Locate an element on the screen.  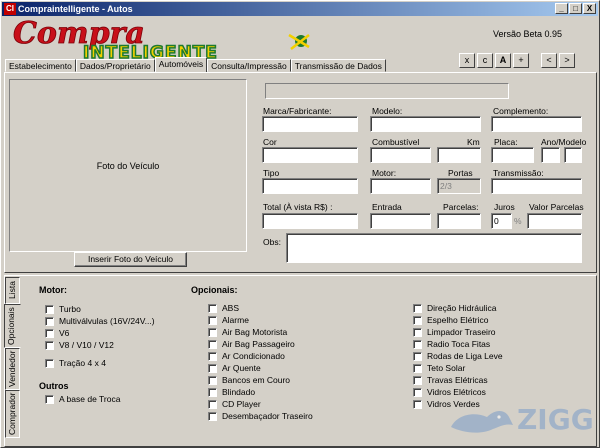
checkbox-label: Travas Elétricas is located at coordinates (457, 380).